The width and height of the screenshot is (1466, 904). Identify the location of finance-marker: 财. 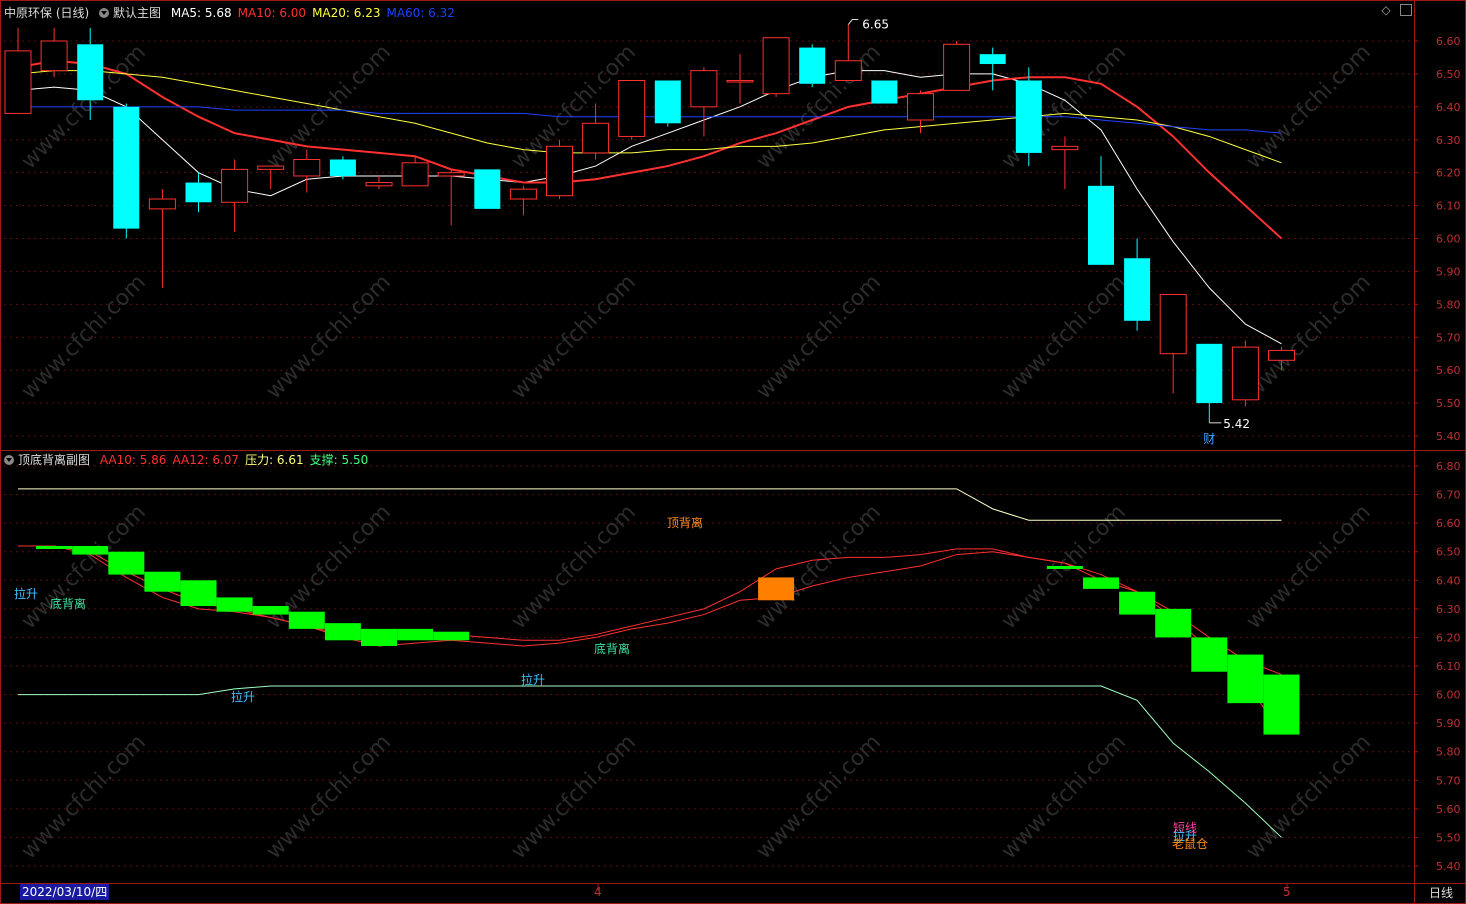
(1209, 439).